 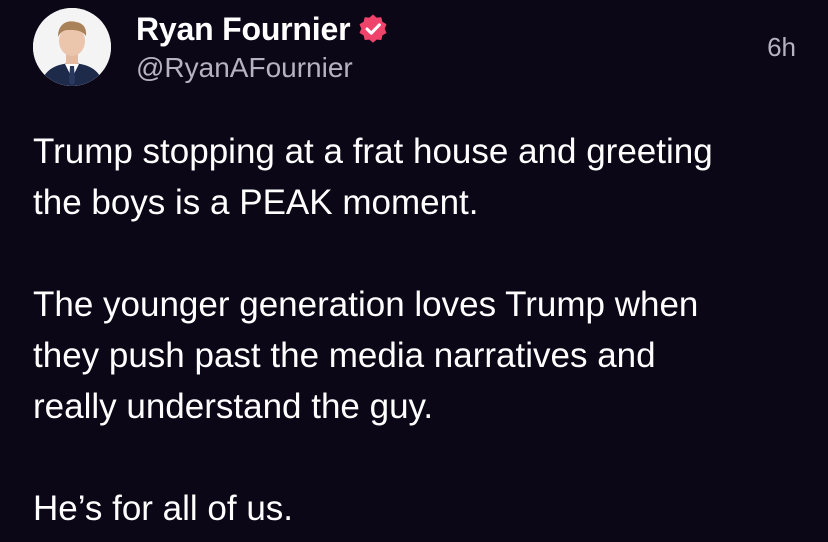 I want to click on avatar, so click(x=72, y=47).